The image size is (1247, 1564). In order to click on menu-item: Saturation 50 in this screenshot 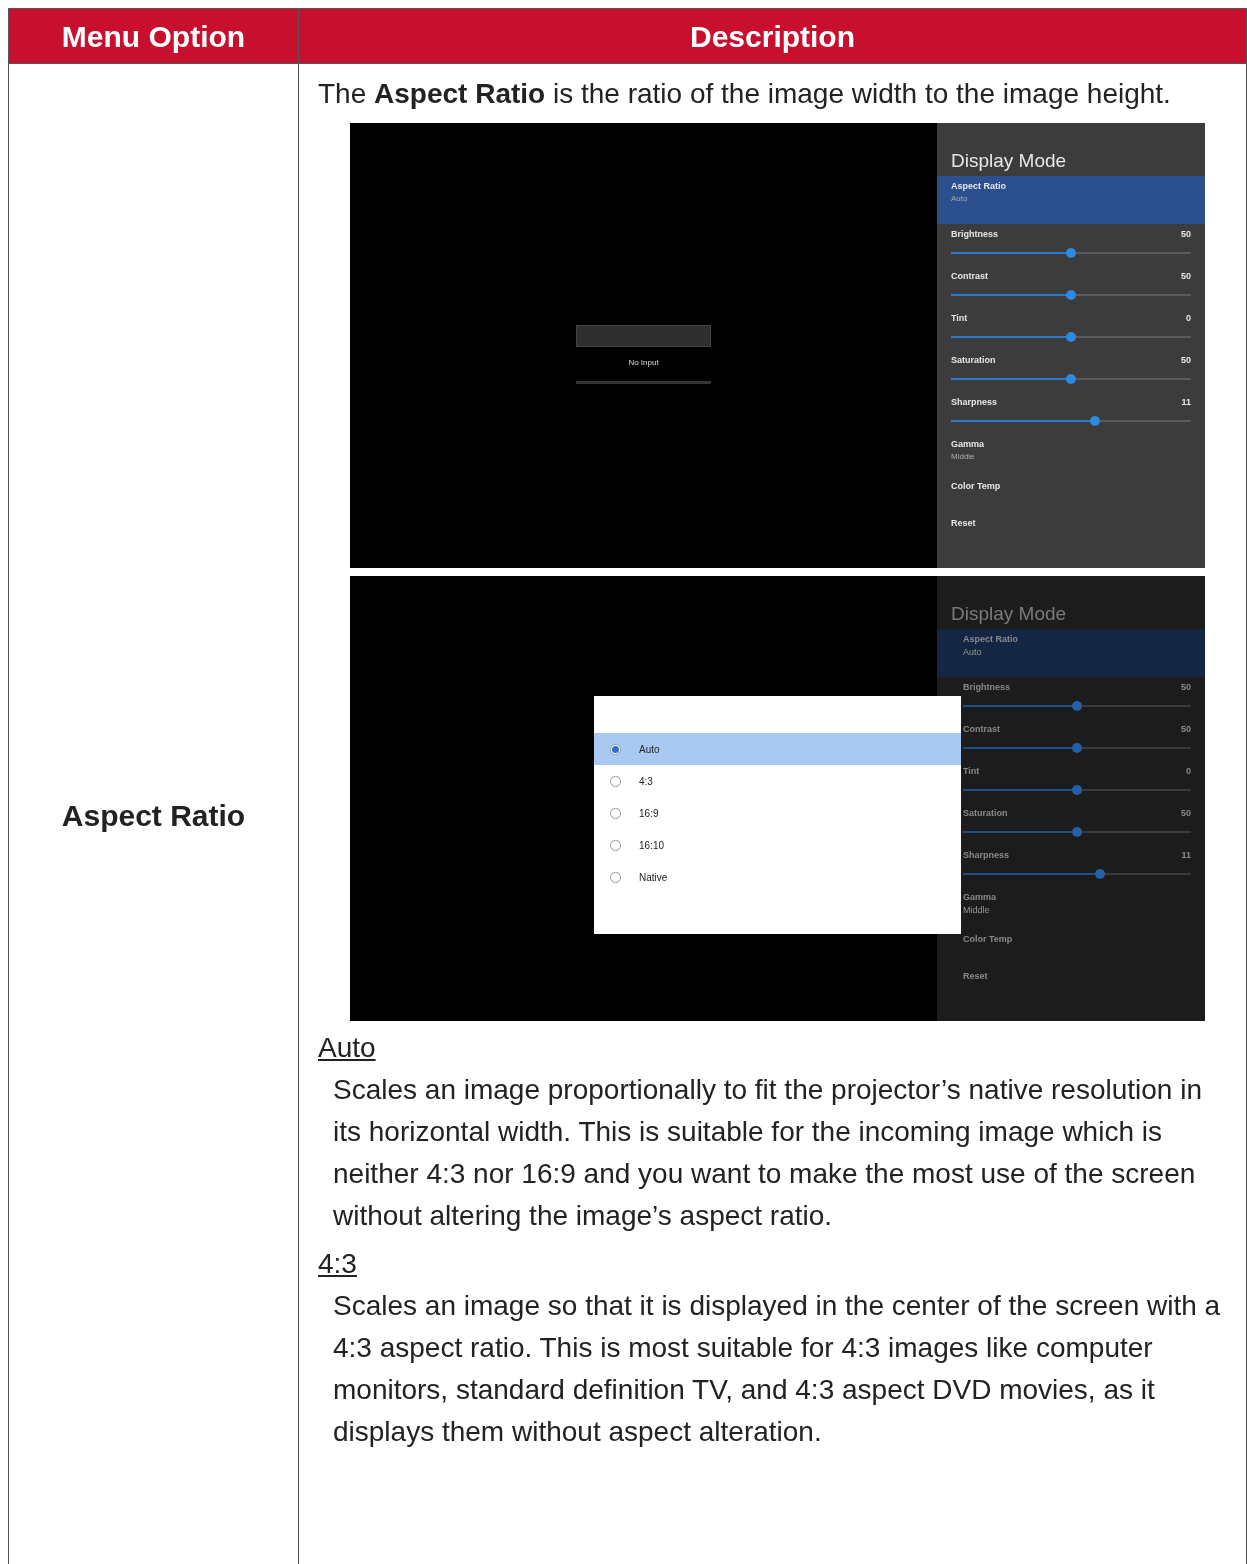, I will do `click(1071, 370)`.